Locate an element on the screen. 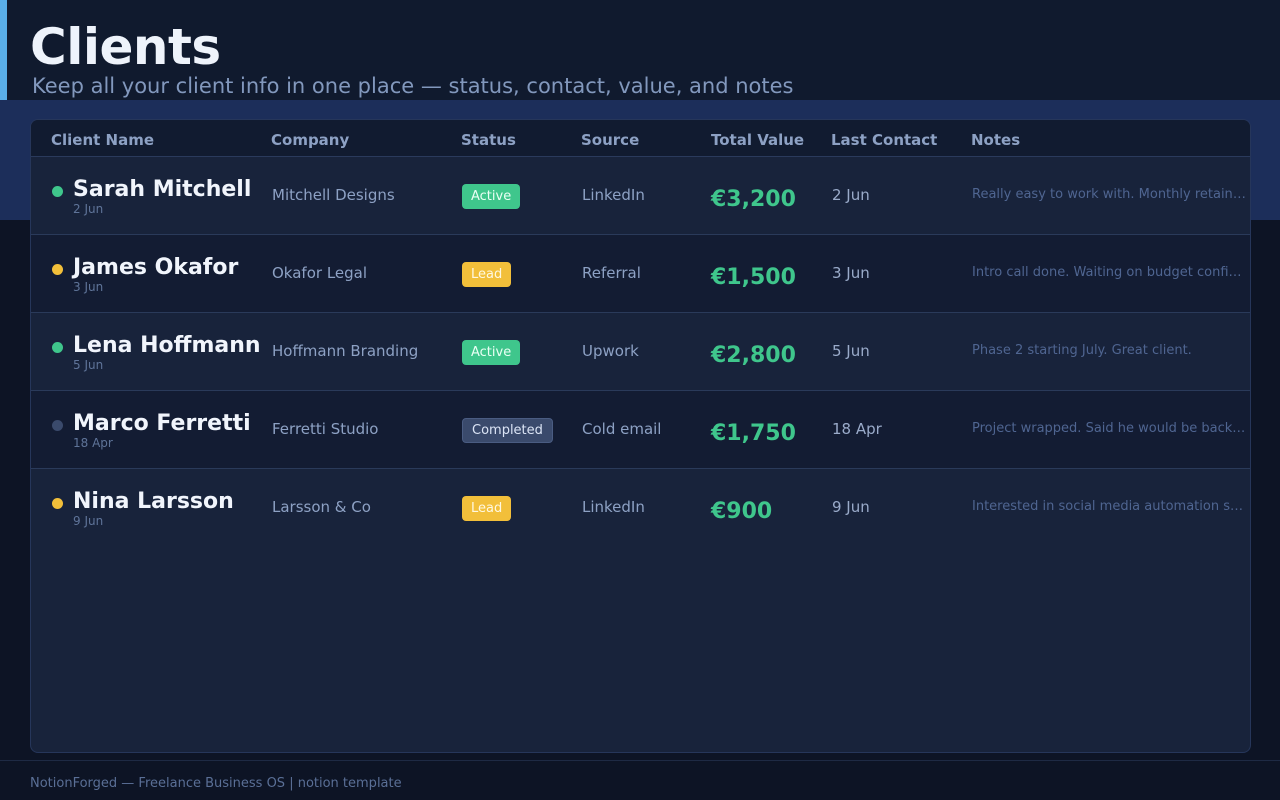 This screenshot has width=1280, height=800. client-company: Ferretti Studio is located at coordinates (325, 429).